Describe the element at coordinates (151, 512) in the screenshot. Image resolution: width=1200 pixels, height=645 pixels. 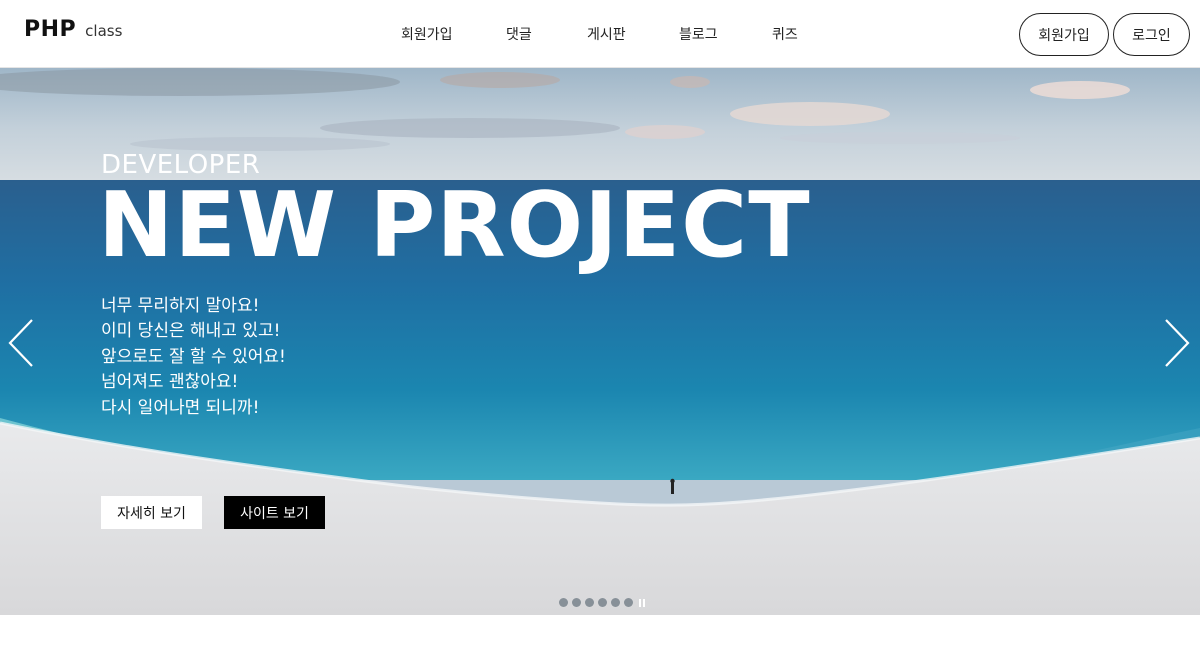
I see `more-button: 자세히 보기` at that location.